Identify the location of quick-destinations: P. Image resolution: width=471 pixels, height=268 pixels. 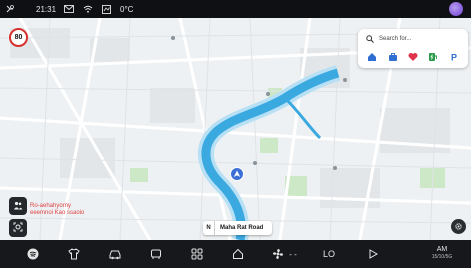
(413, 57).